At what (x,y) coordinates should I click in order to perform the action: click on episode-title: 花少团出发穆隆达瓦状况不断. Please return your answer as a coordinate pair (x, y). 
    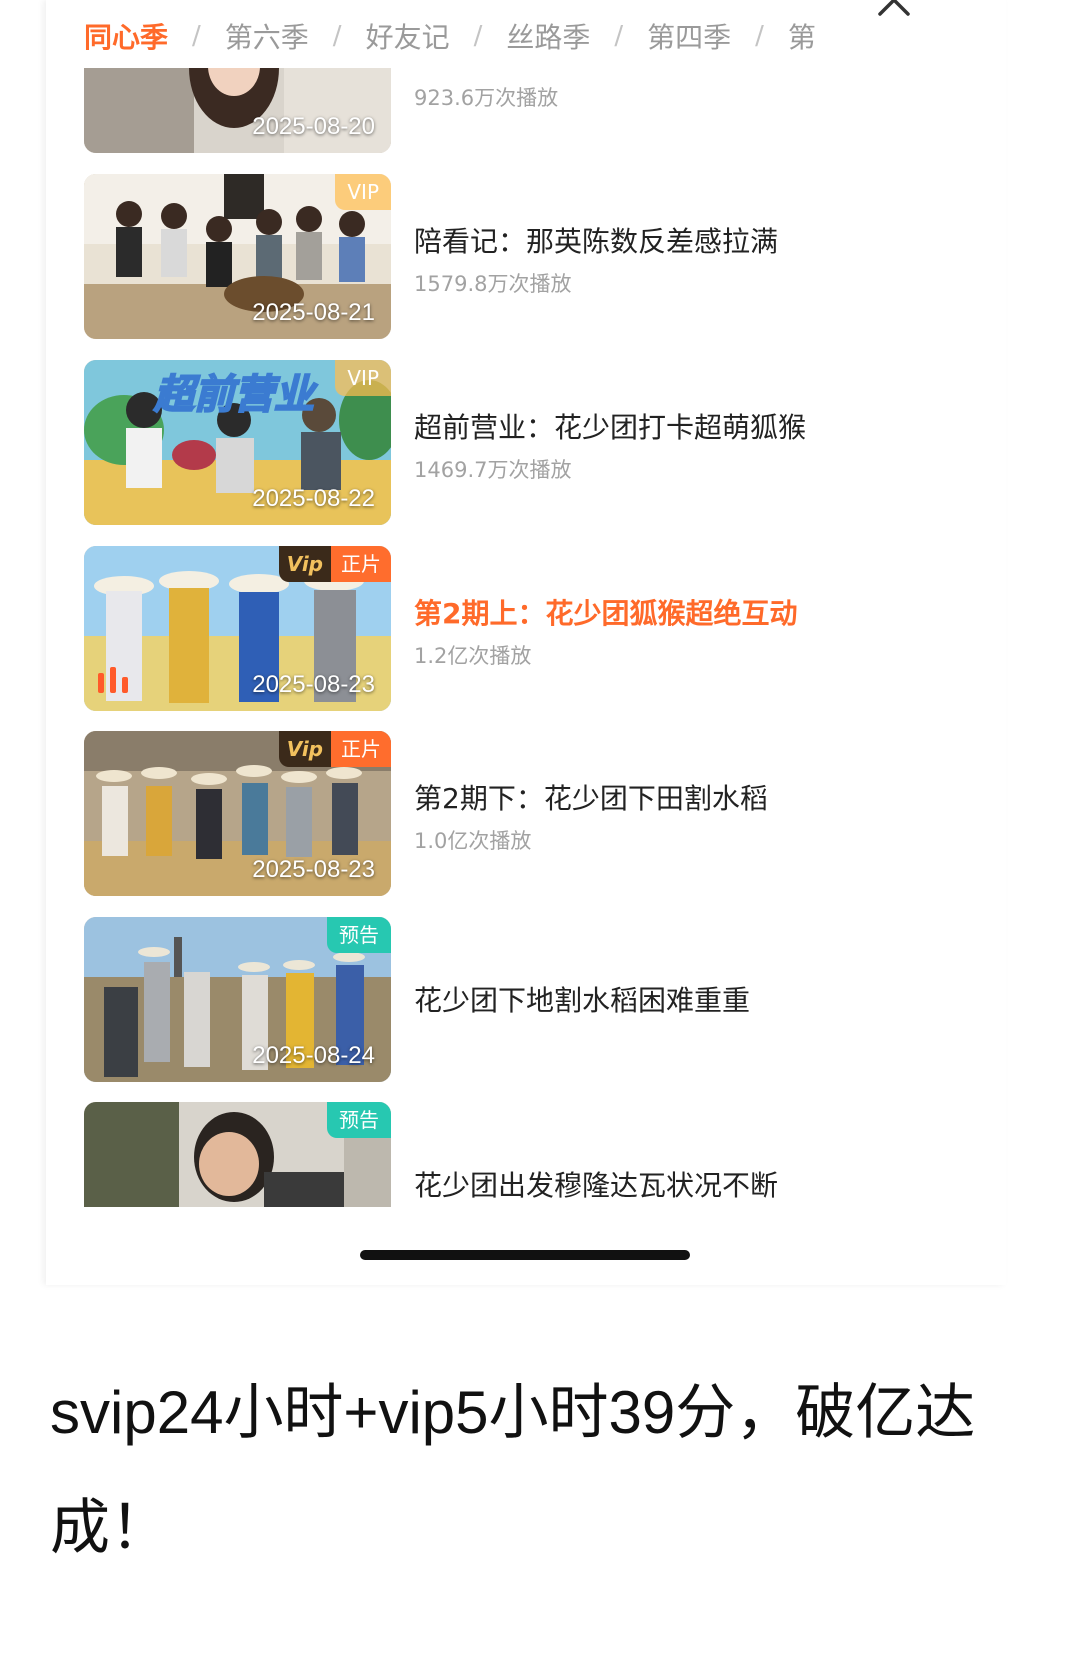
    Looking at the image, I should click on (596, 1185).